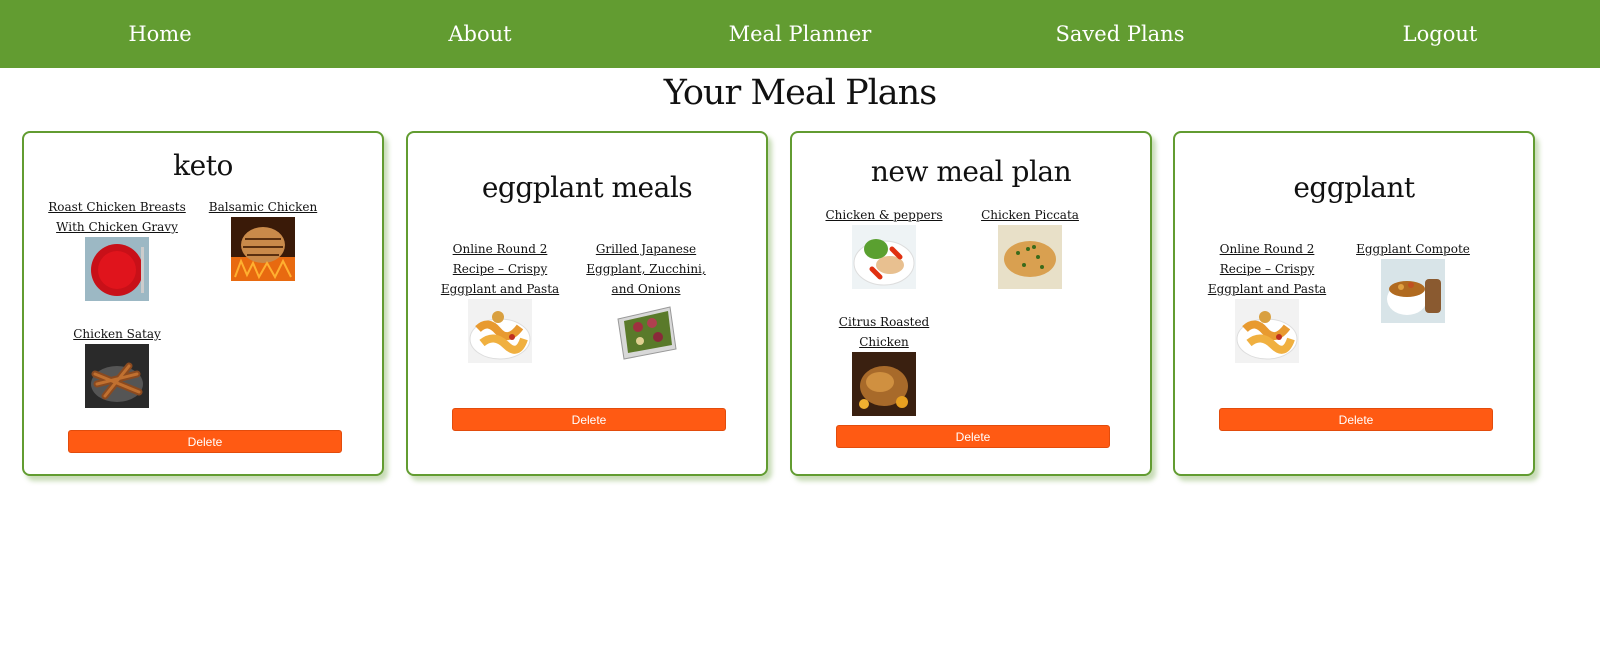  I want to click on recipe-item: Balsamic Chicken, so click(263, 239).